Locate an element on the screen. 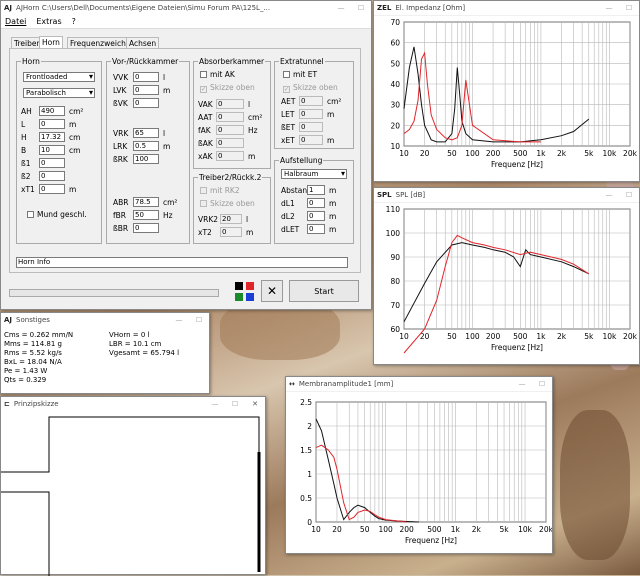 Image resolution: width=640 pixels, height=576 pixels. horn-info-field: Horn Info is located at coordinates (182, 262).